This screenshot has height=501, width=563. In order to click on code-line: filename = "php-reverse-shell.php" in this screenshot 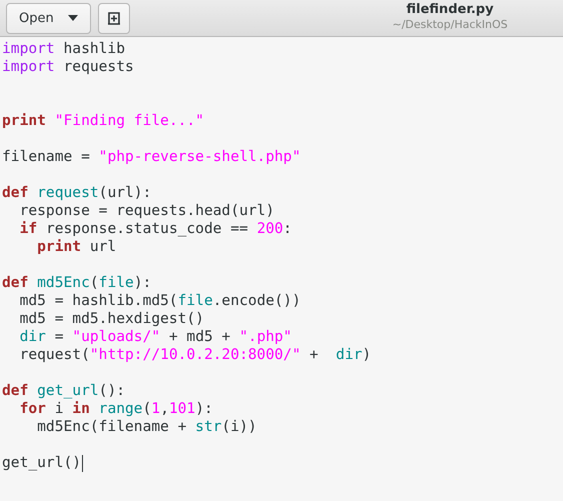, I will do `click(151, 157)`.